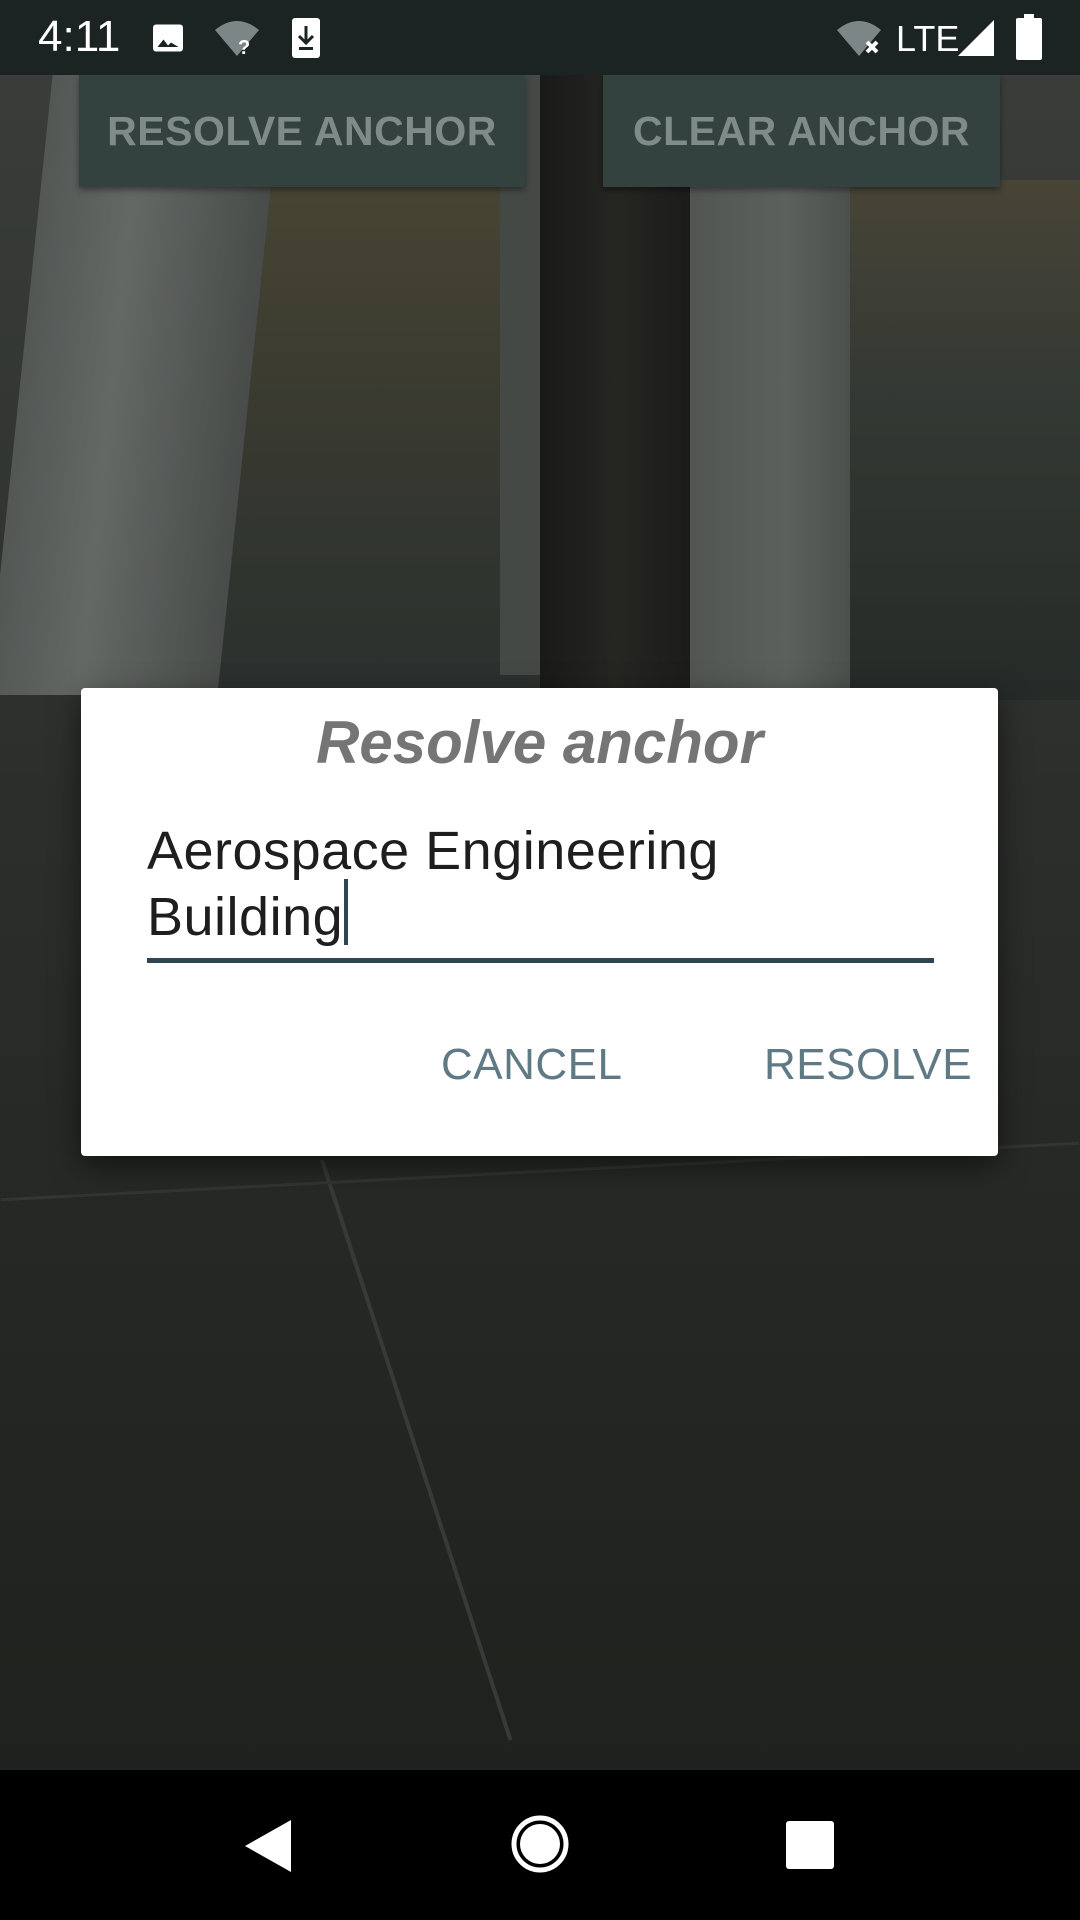  What do you see at coordinates (1029, 39) in the screenshot?
I see `battery-icon` at bounding box center [1029, 39].